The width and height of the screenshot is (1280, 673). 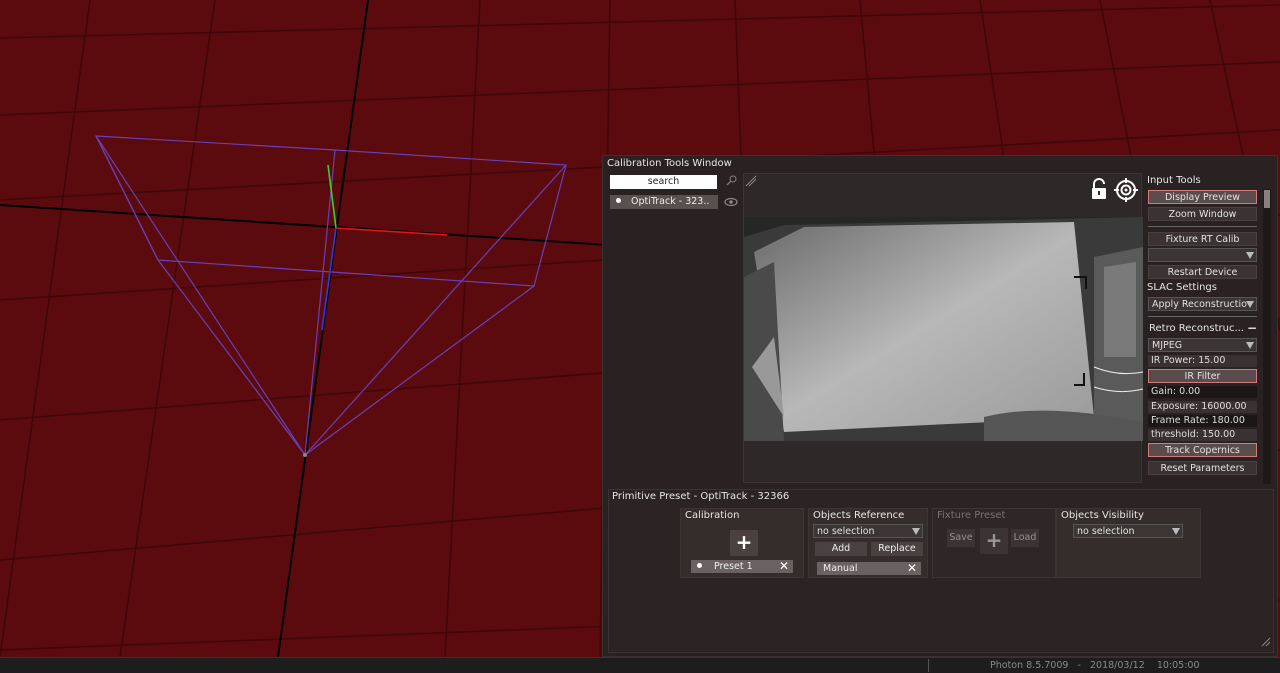 I want to click on device-label: OptiTrack - 323.., so click(x=670, y=201).